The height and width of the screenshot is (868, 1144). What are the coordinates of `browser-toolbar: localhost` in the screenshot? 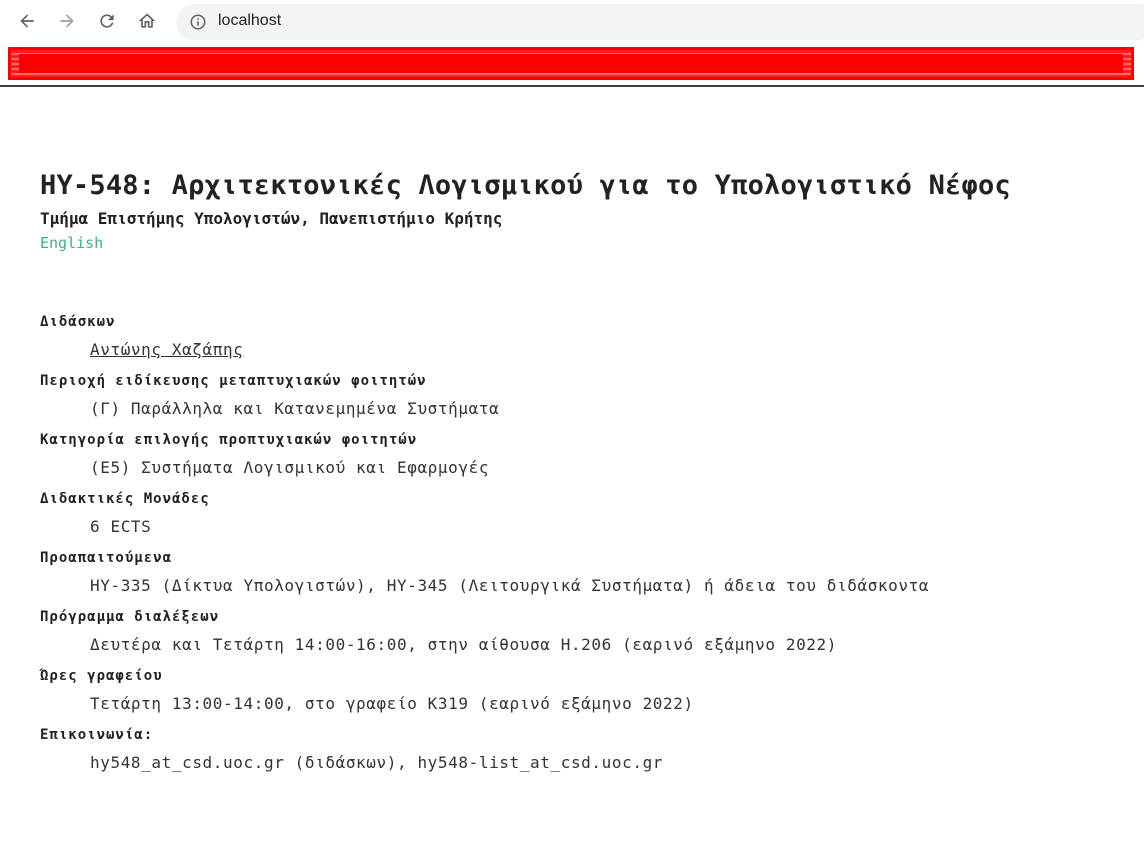 It's located at (572, 22).